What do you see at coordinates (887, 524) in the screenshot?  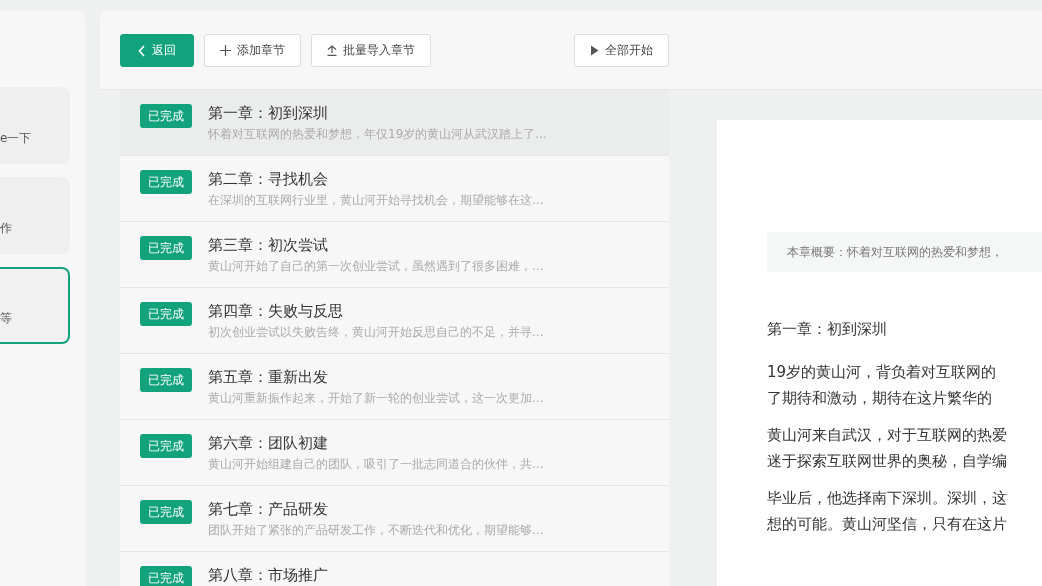 I see `paragraph-line: 想的可能。黄山河坚信，只有在这片` at bounding box center [887, 524].